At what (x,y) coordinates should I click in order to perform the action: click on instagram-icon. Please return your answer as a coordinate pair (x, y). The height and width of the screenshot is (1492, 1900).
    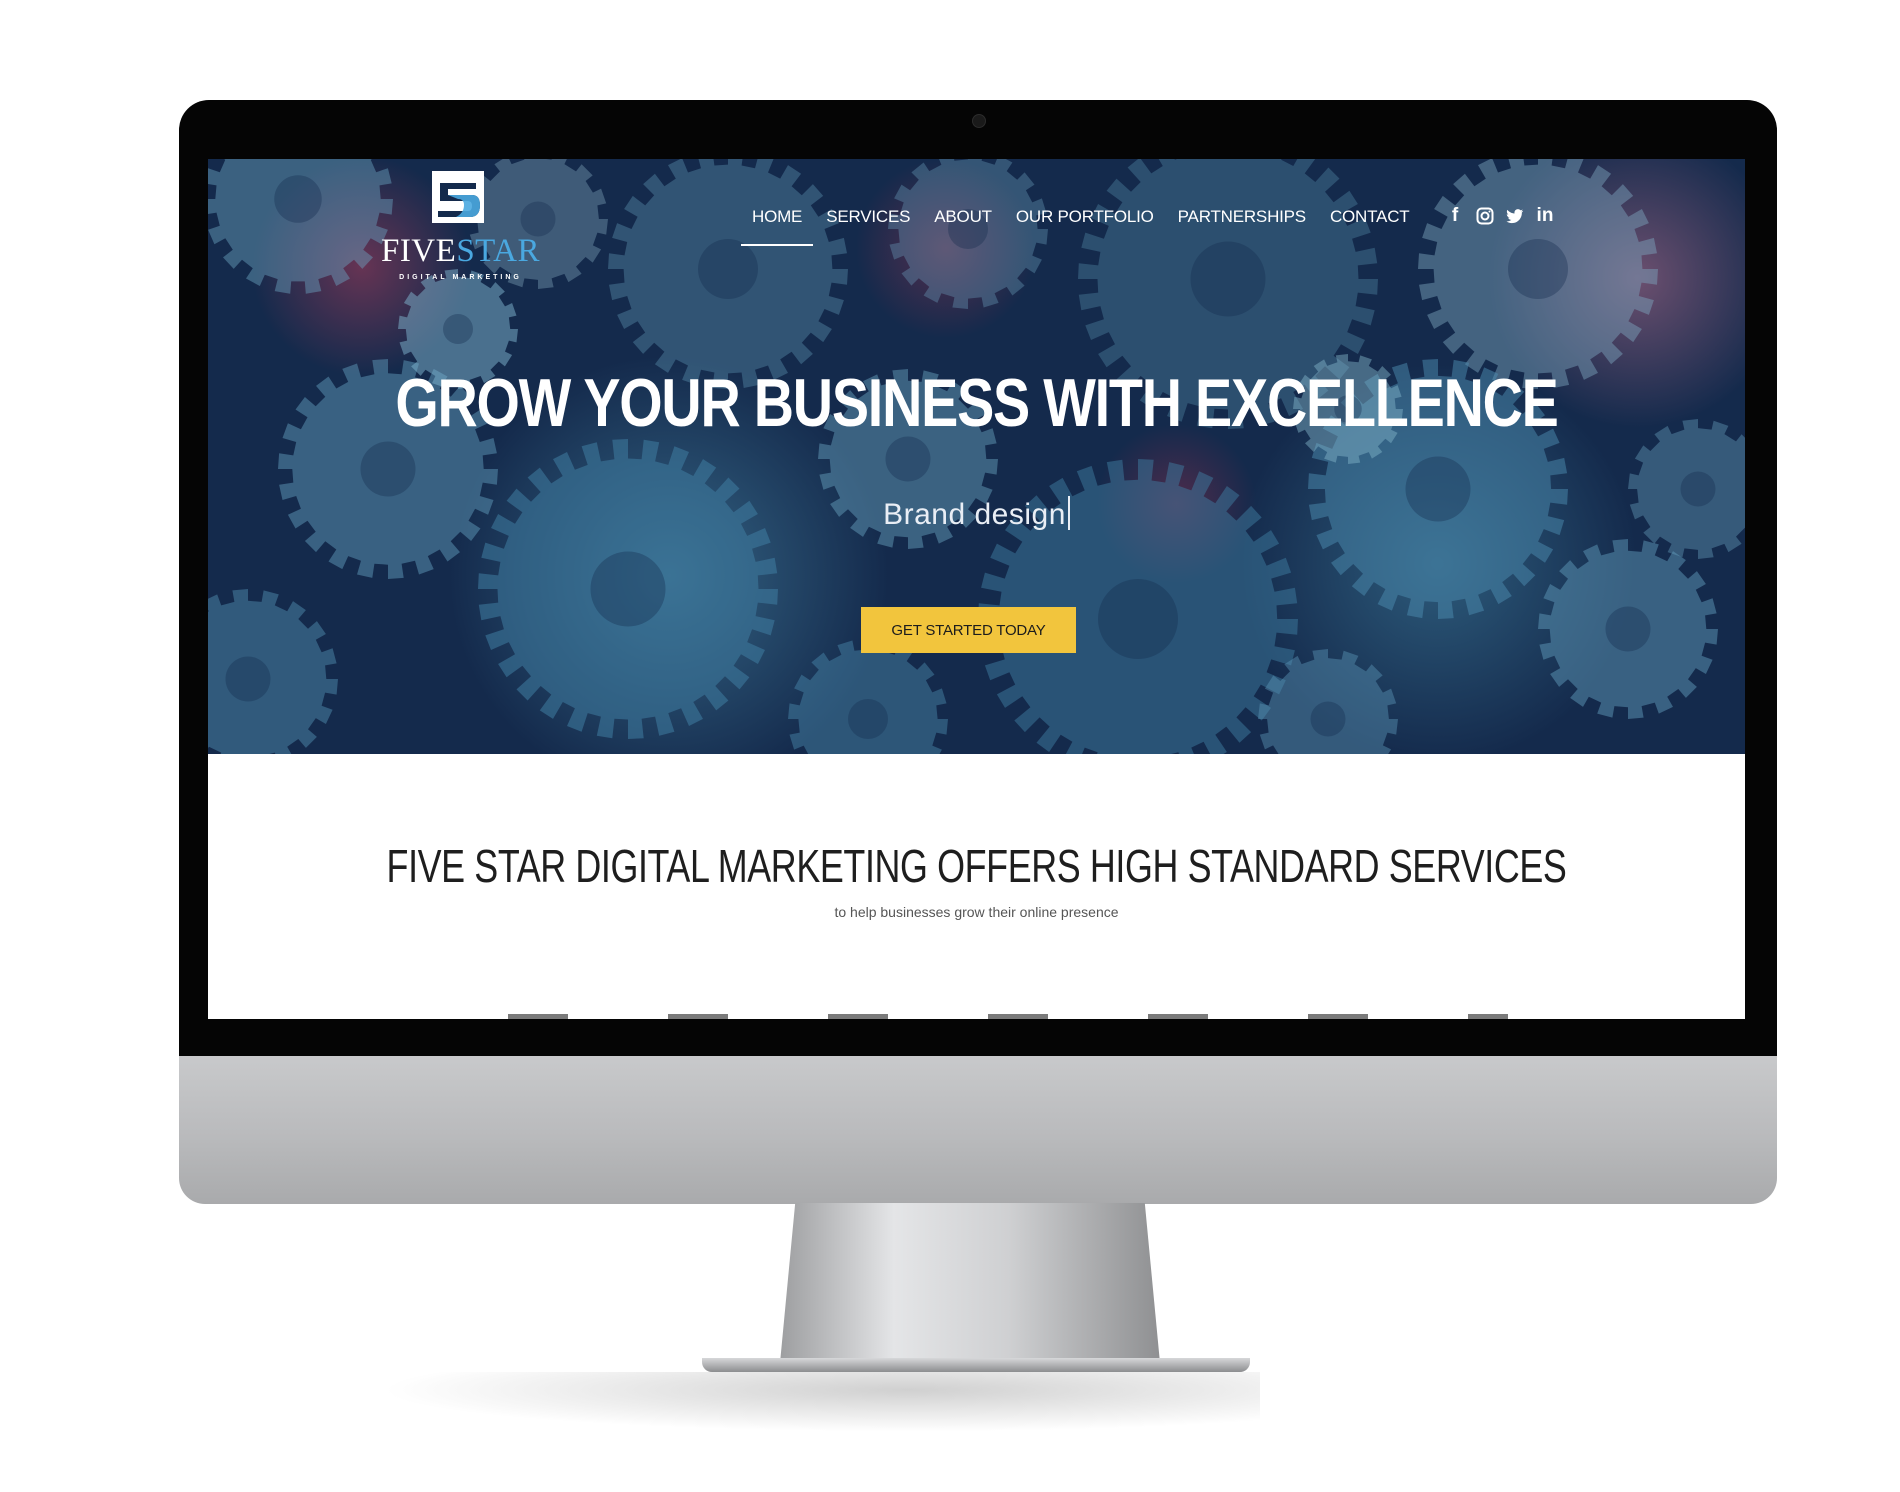
    Looking at the image, I should click on (1485, 216).